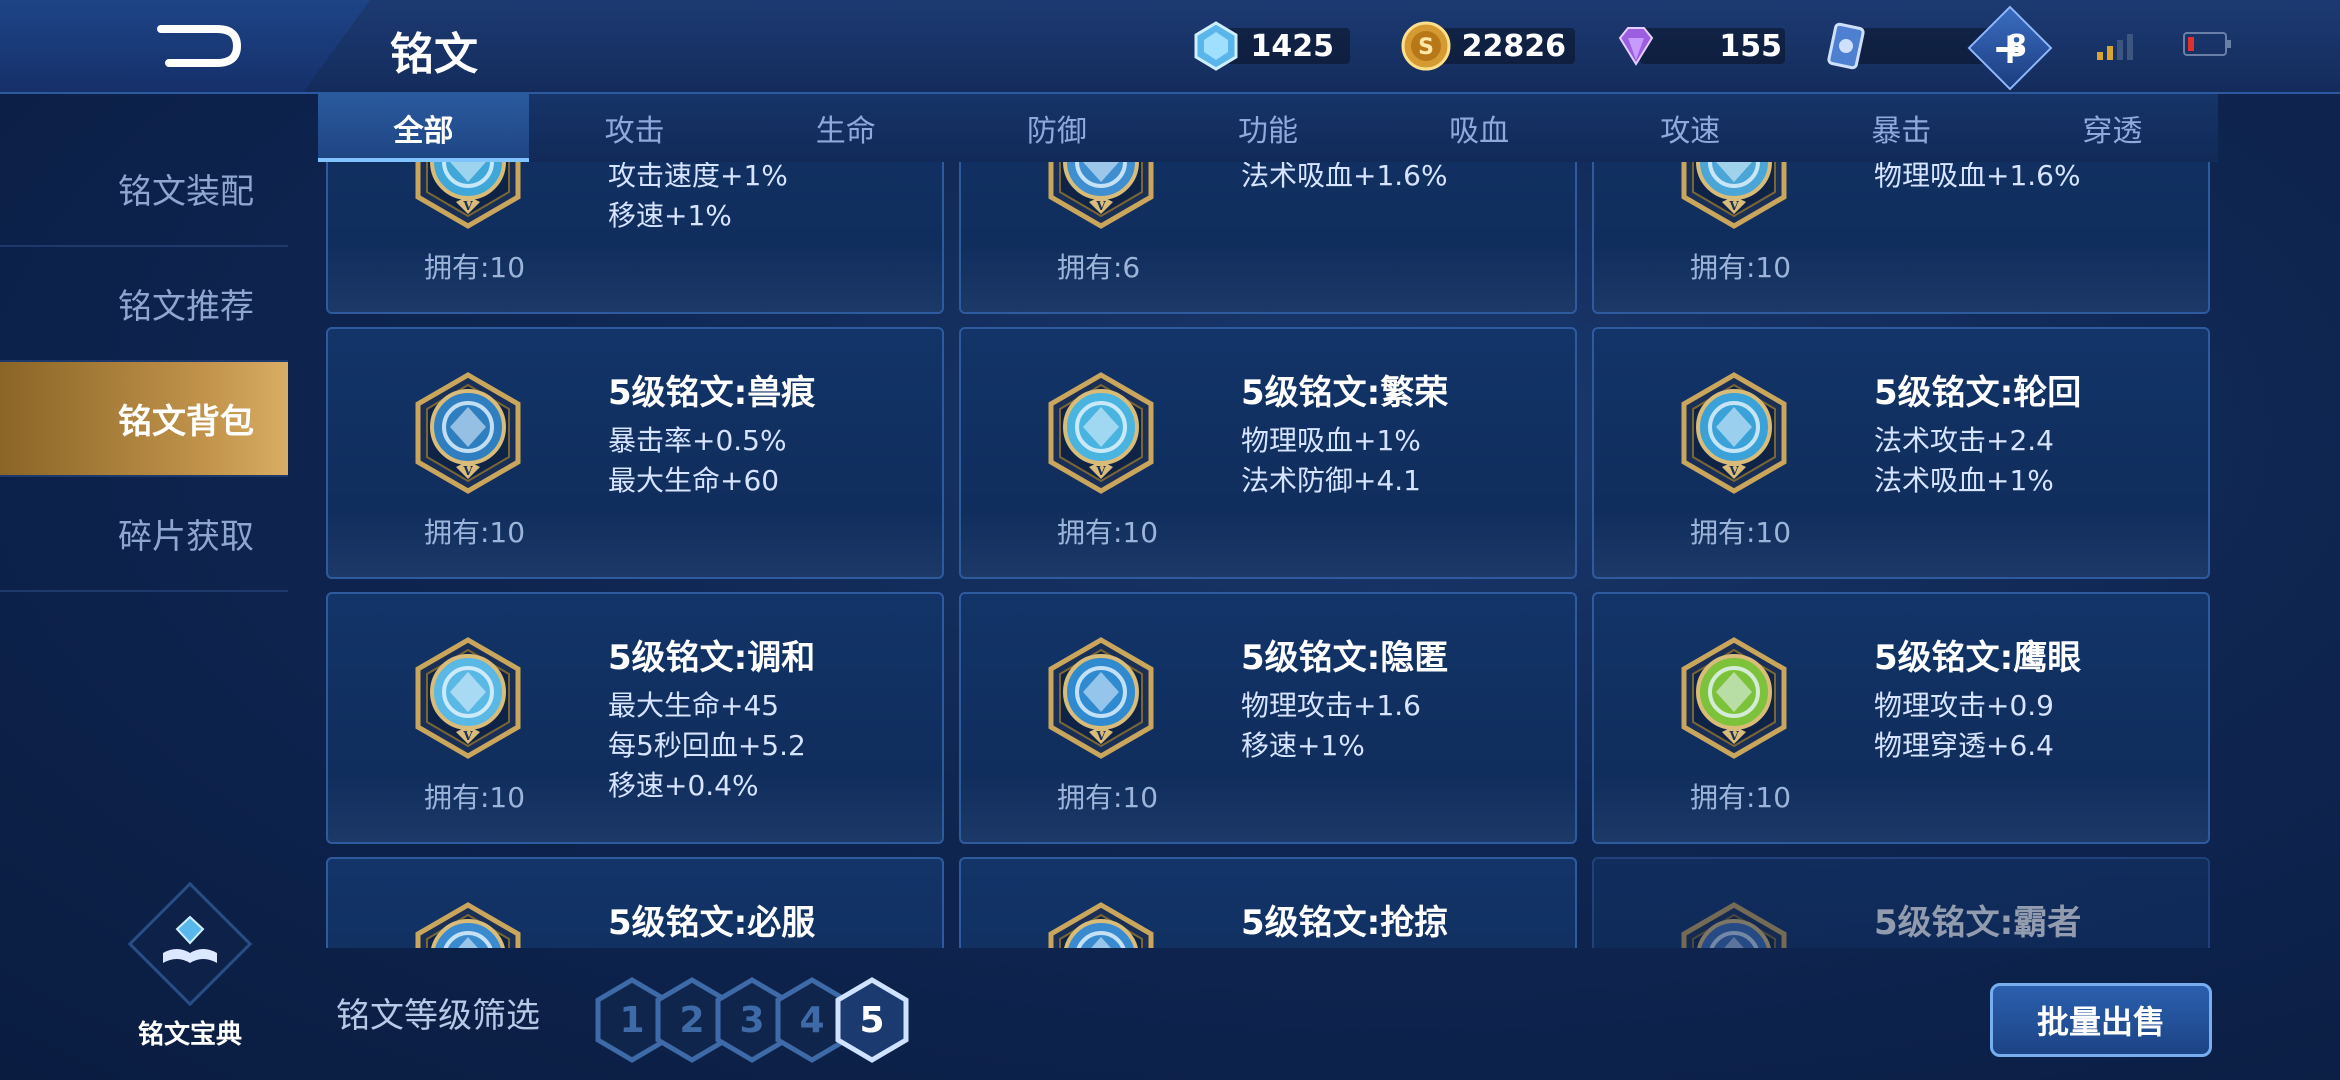  I want to click on tab-6: 攻速, so click(1690, 128).